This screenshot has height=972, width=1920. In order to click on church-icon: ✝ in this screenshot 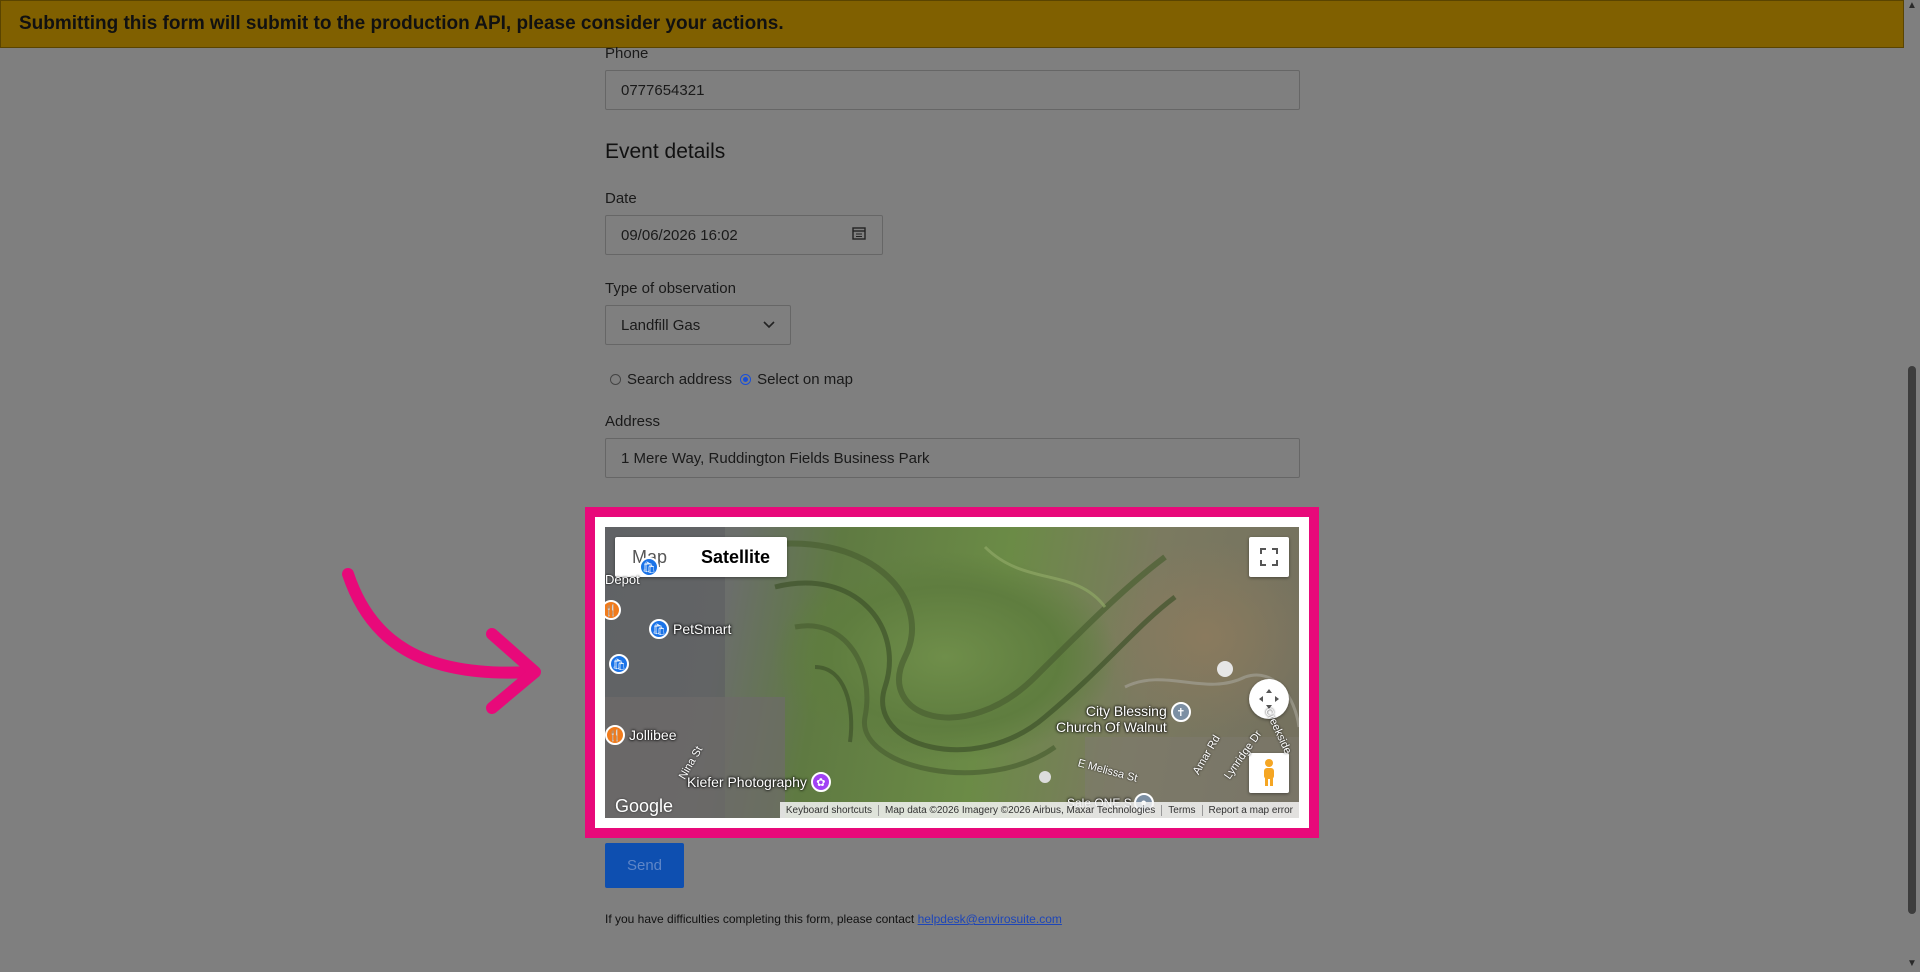, I will do `click(1180, 712)`.